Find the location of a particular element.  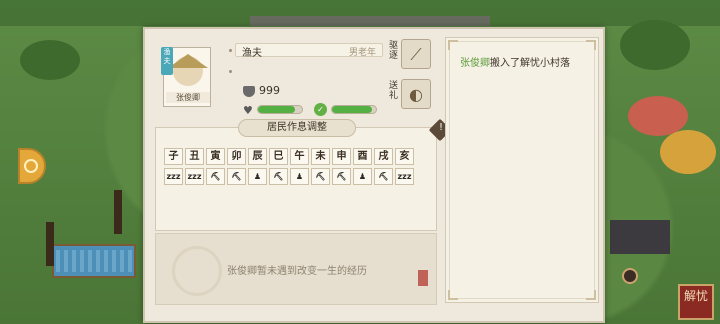

portrait-name: 张俊卿 is located at coordinates (188, 97).